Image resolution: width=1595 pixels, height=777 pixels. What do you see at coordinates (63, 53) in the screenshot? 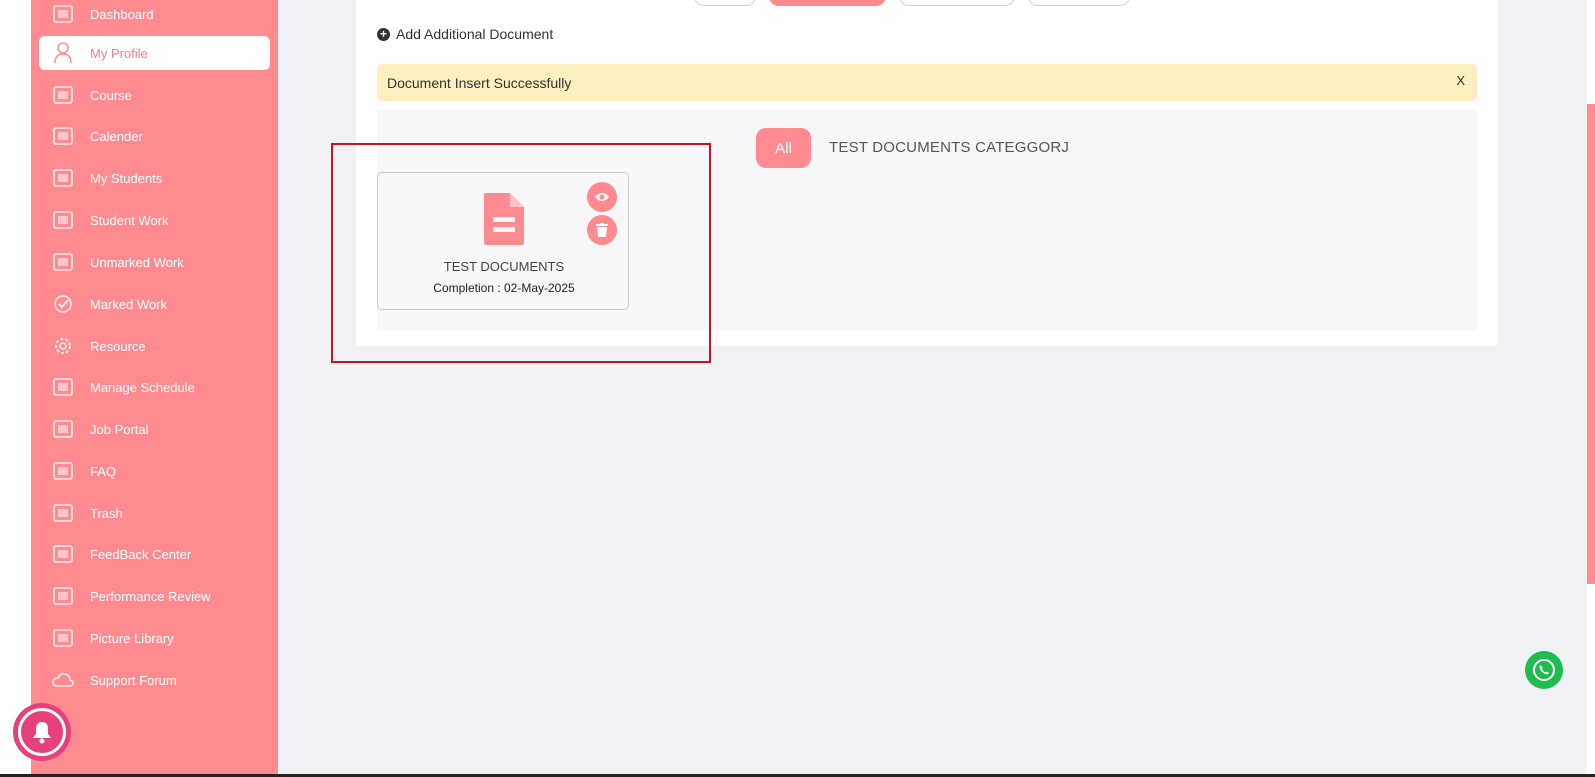
I see `user-icon` at bounding box center [63, 53].